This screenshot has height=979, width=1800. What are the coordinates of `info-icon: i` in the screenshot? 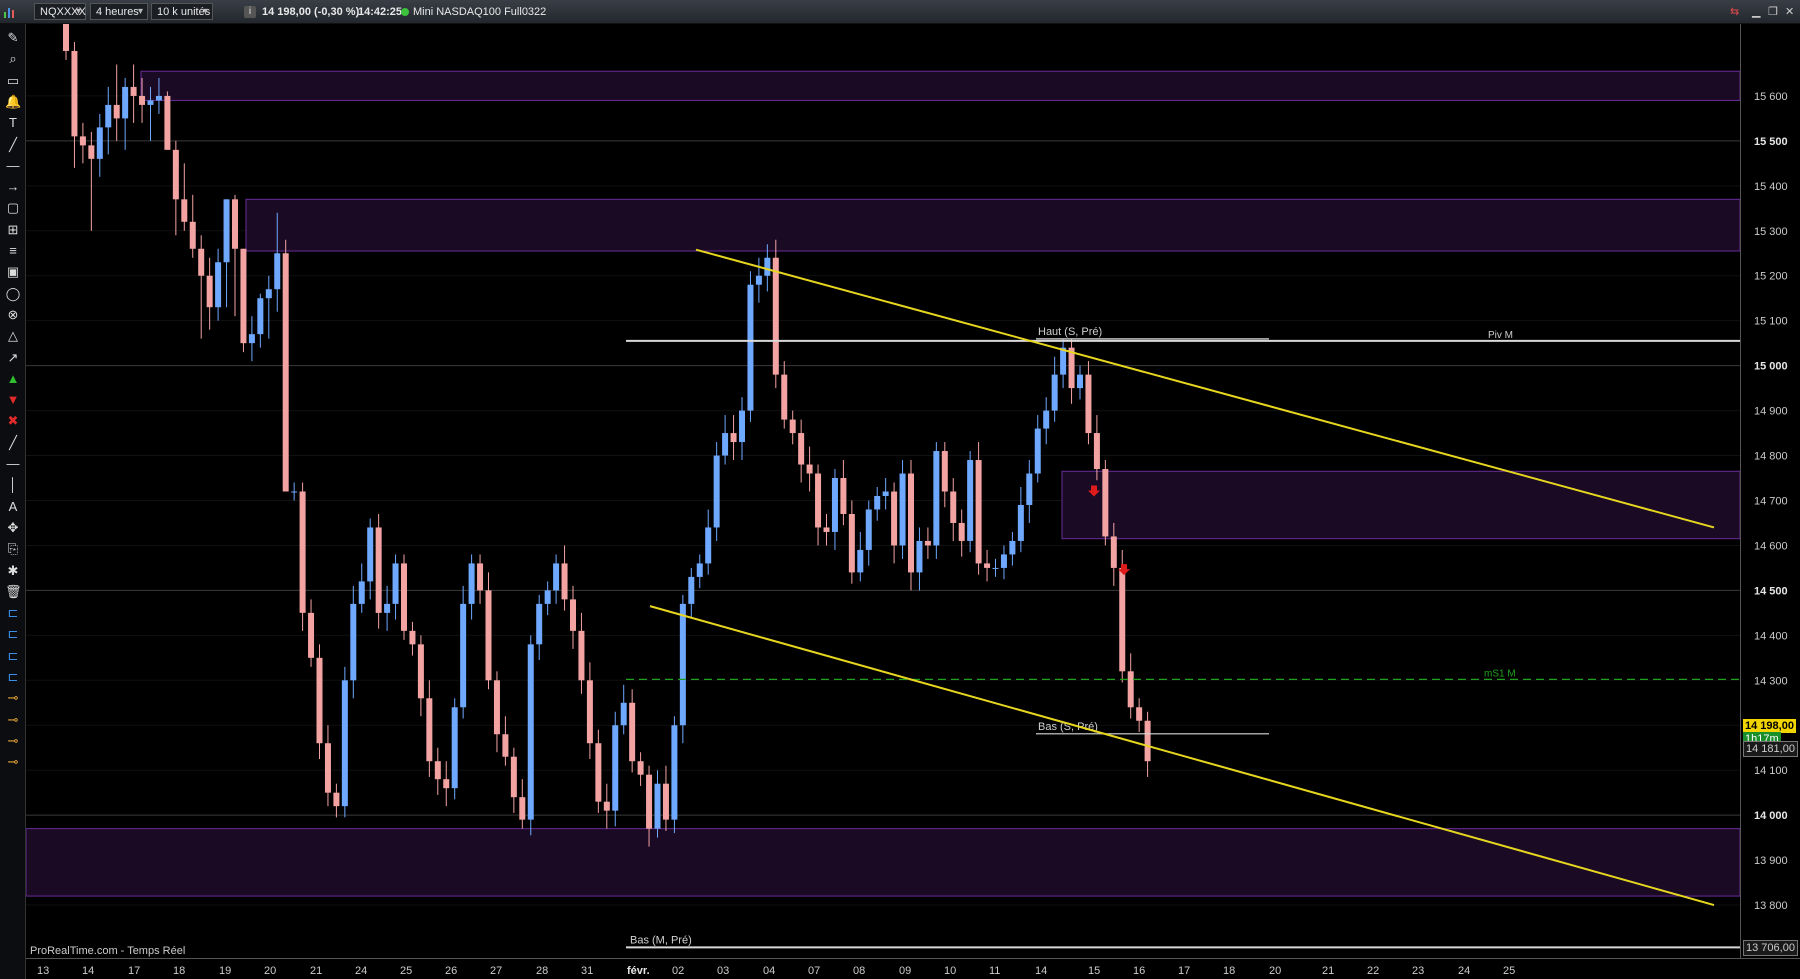 It's located at (250, 12).